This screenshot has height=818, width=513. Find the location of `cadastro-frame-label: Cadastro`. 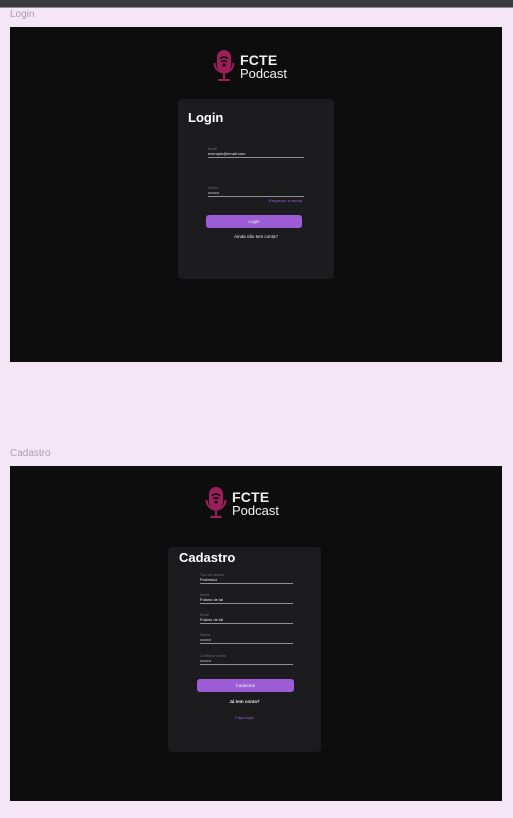

cadastro-frame-label: Cadastro is located at coordinates (30, 453).